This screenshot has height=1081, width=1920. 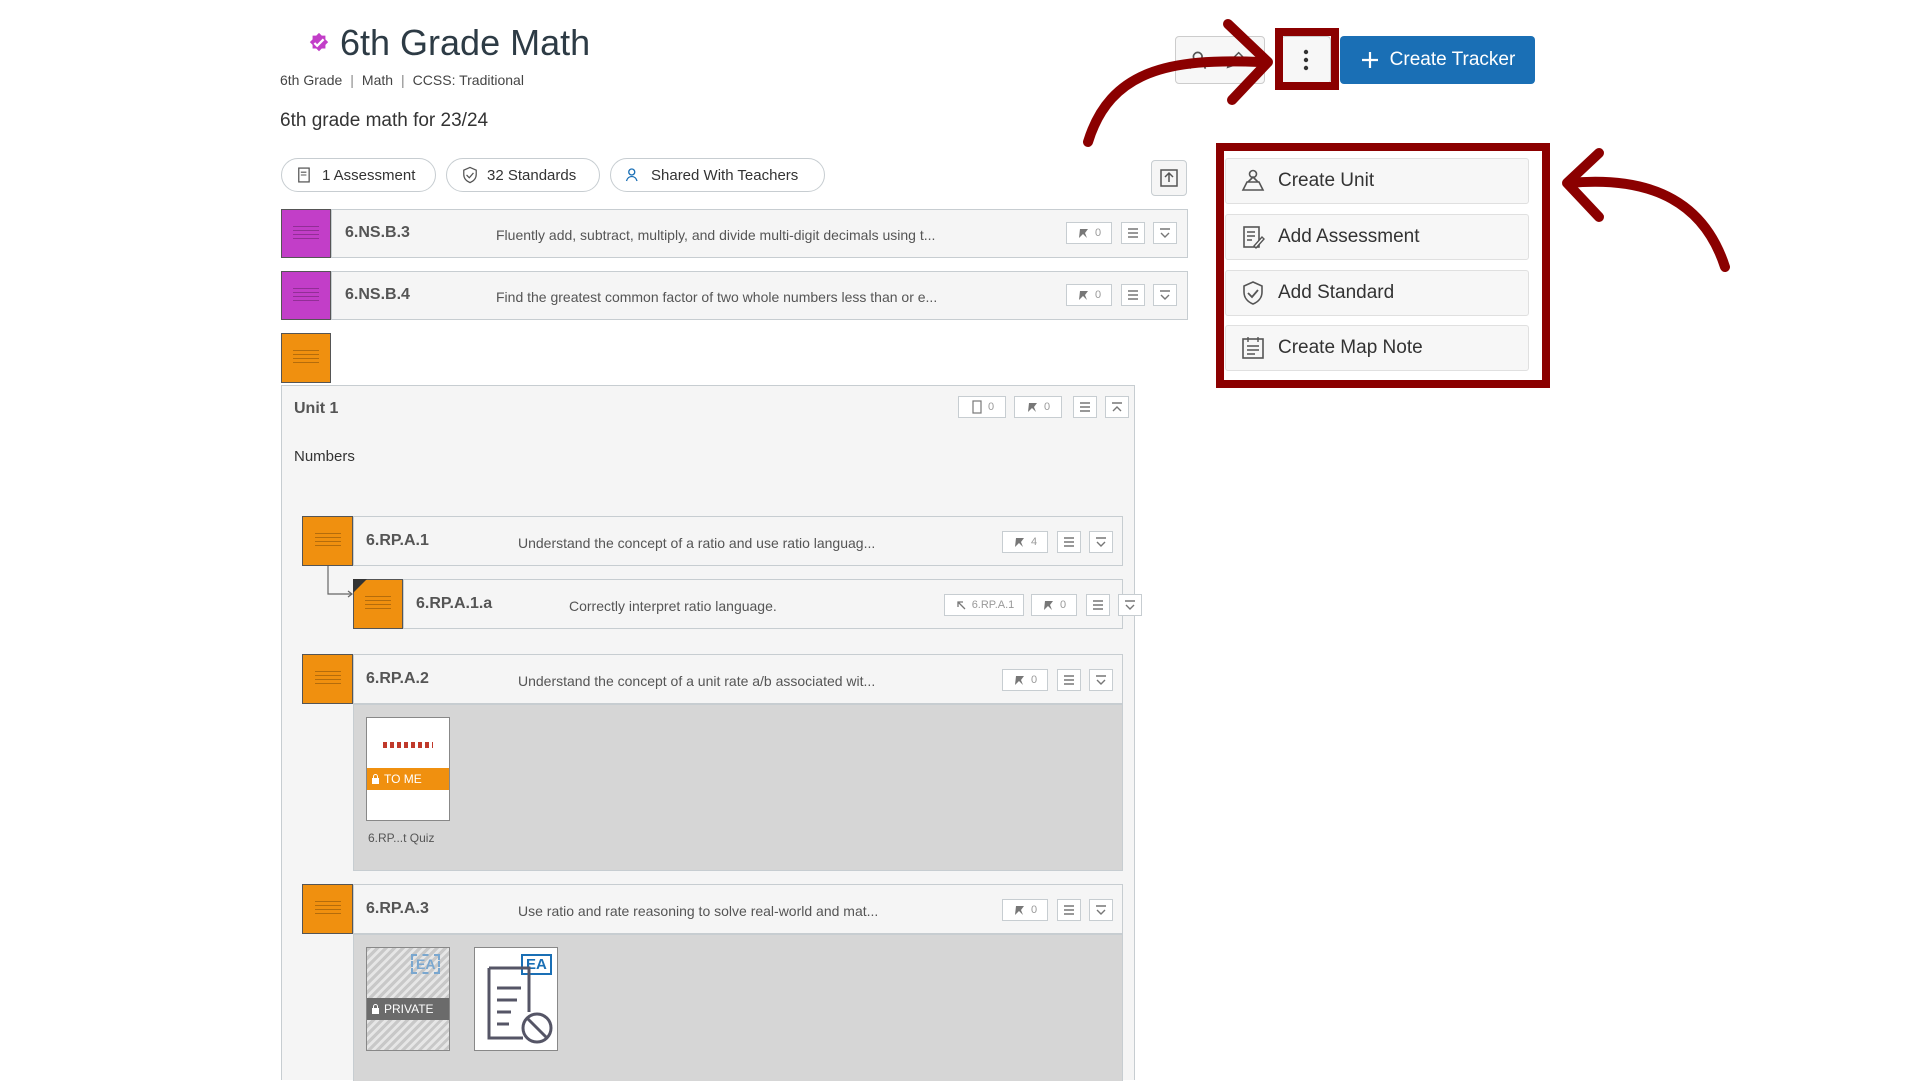 What do you see at coordinates (468, 80) in the screenshot?
I see `meta-standards-set: CCSS: Traditional` at bounding box center [468, 80].